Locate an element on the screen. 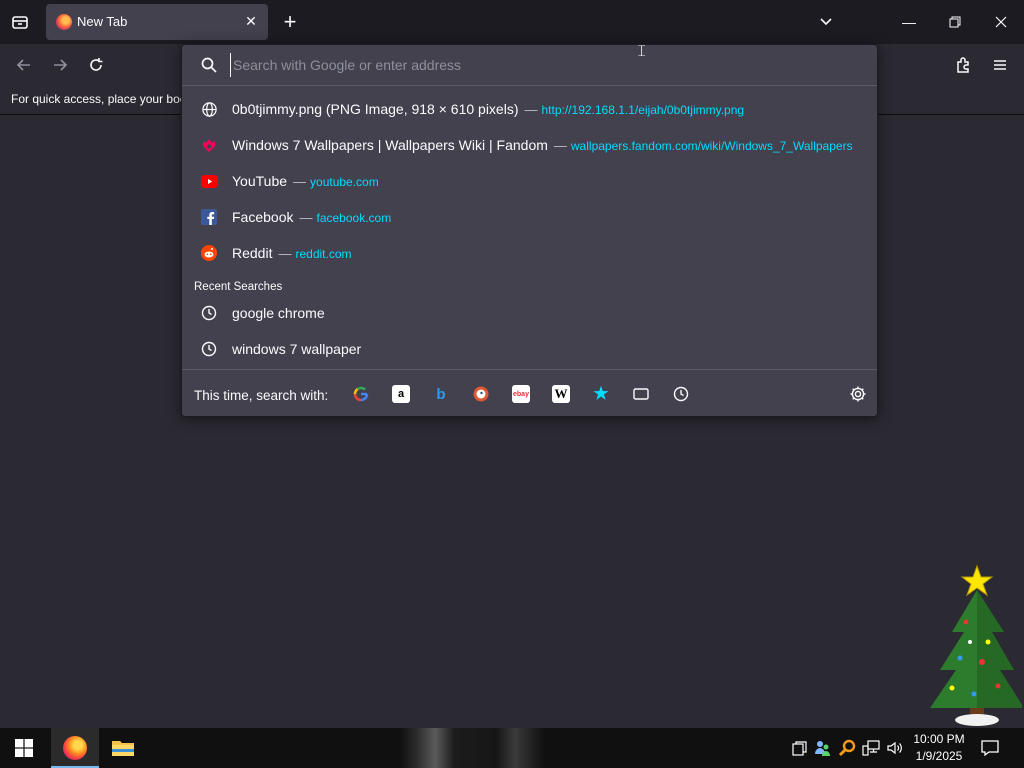  duckduckgo-icon is located at coordinates (481, 394).